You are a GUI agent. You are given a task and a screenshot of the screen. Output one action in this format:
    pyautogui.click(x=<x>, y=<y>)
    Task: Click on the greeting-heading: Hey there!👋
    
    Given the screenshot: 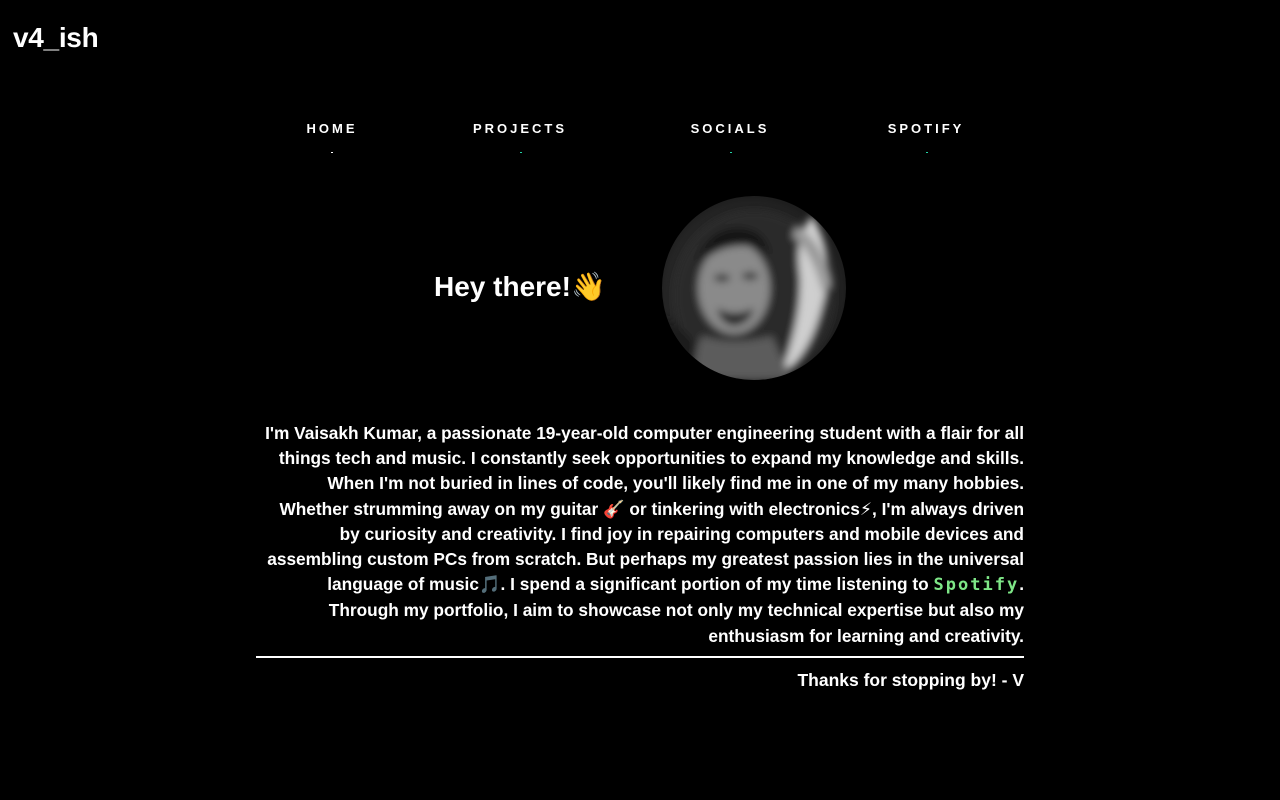 What is the action you would take?
    pyautogui.click(x=520, y=287)
    